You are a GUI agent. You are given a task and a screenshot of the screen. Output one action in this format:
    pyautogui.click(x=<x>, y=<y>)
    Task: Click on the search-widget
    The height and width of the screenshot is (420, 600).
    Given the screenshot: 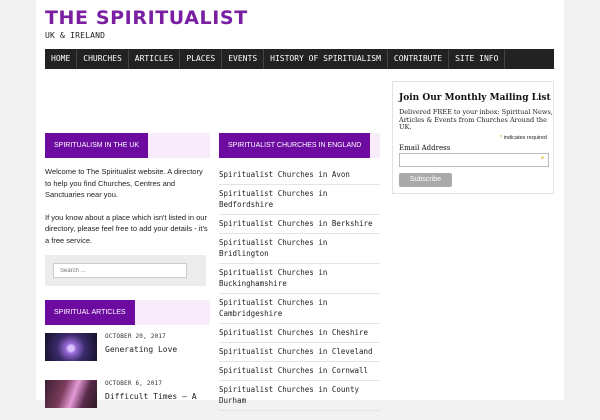 What is the action you would take?
    pyautogui.click(x=125, y=270)
    